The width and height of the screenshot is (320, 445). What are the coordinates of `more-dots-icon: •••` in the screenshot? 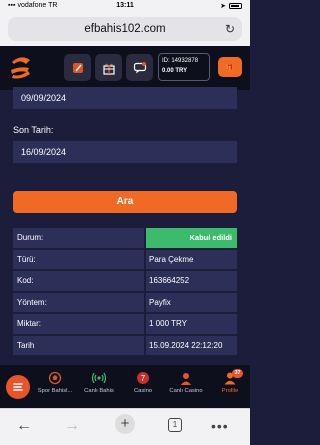 It's located at (220, 426).